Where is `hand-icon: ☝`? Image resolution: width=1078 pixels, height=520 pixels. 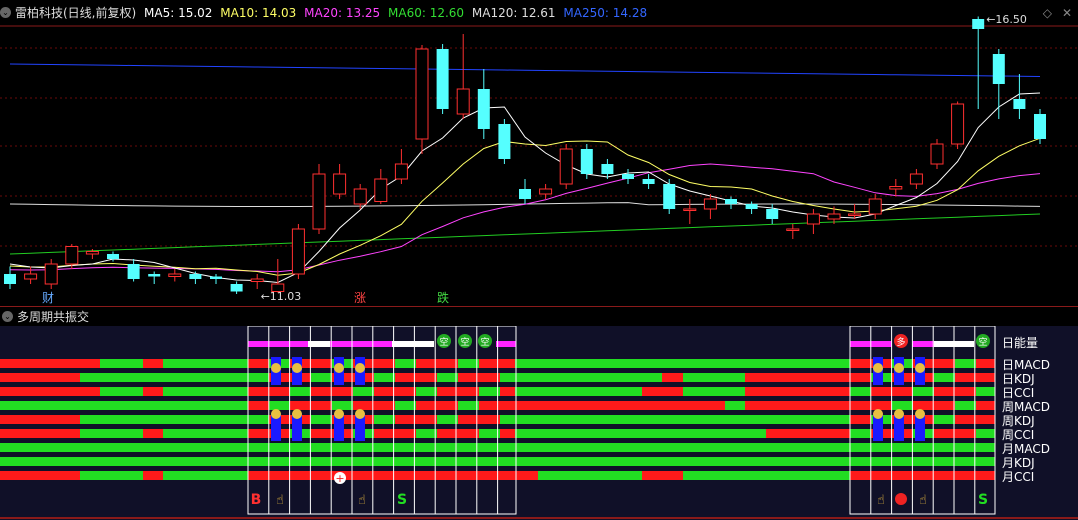 hand-icon: ☝ is located at coordinates (923, 500).